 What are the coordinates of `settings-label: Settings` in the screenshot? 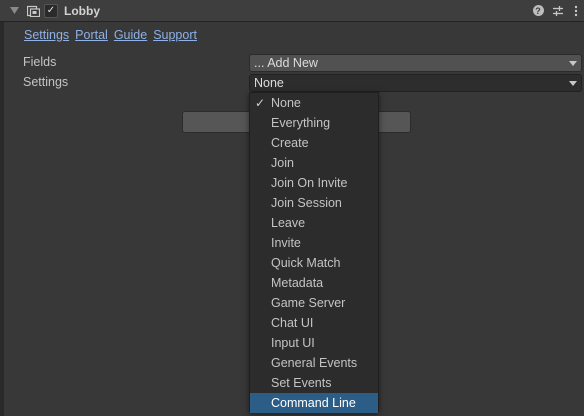 It's located at (46, 82).